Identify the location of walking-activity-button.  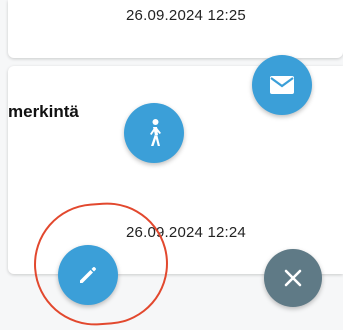
(154, 133).